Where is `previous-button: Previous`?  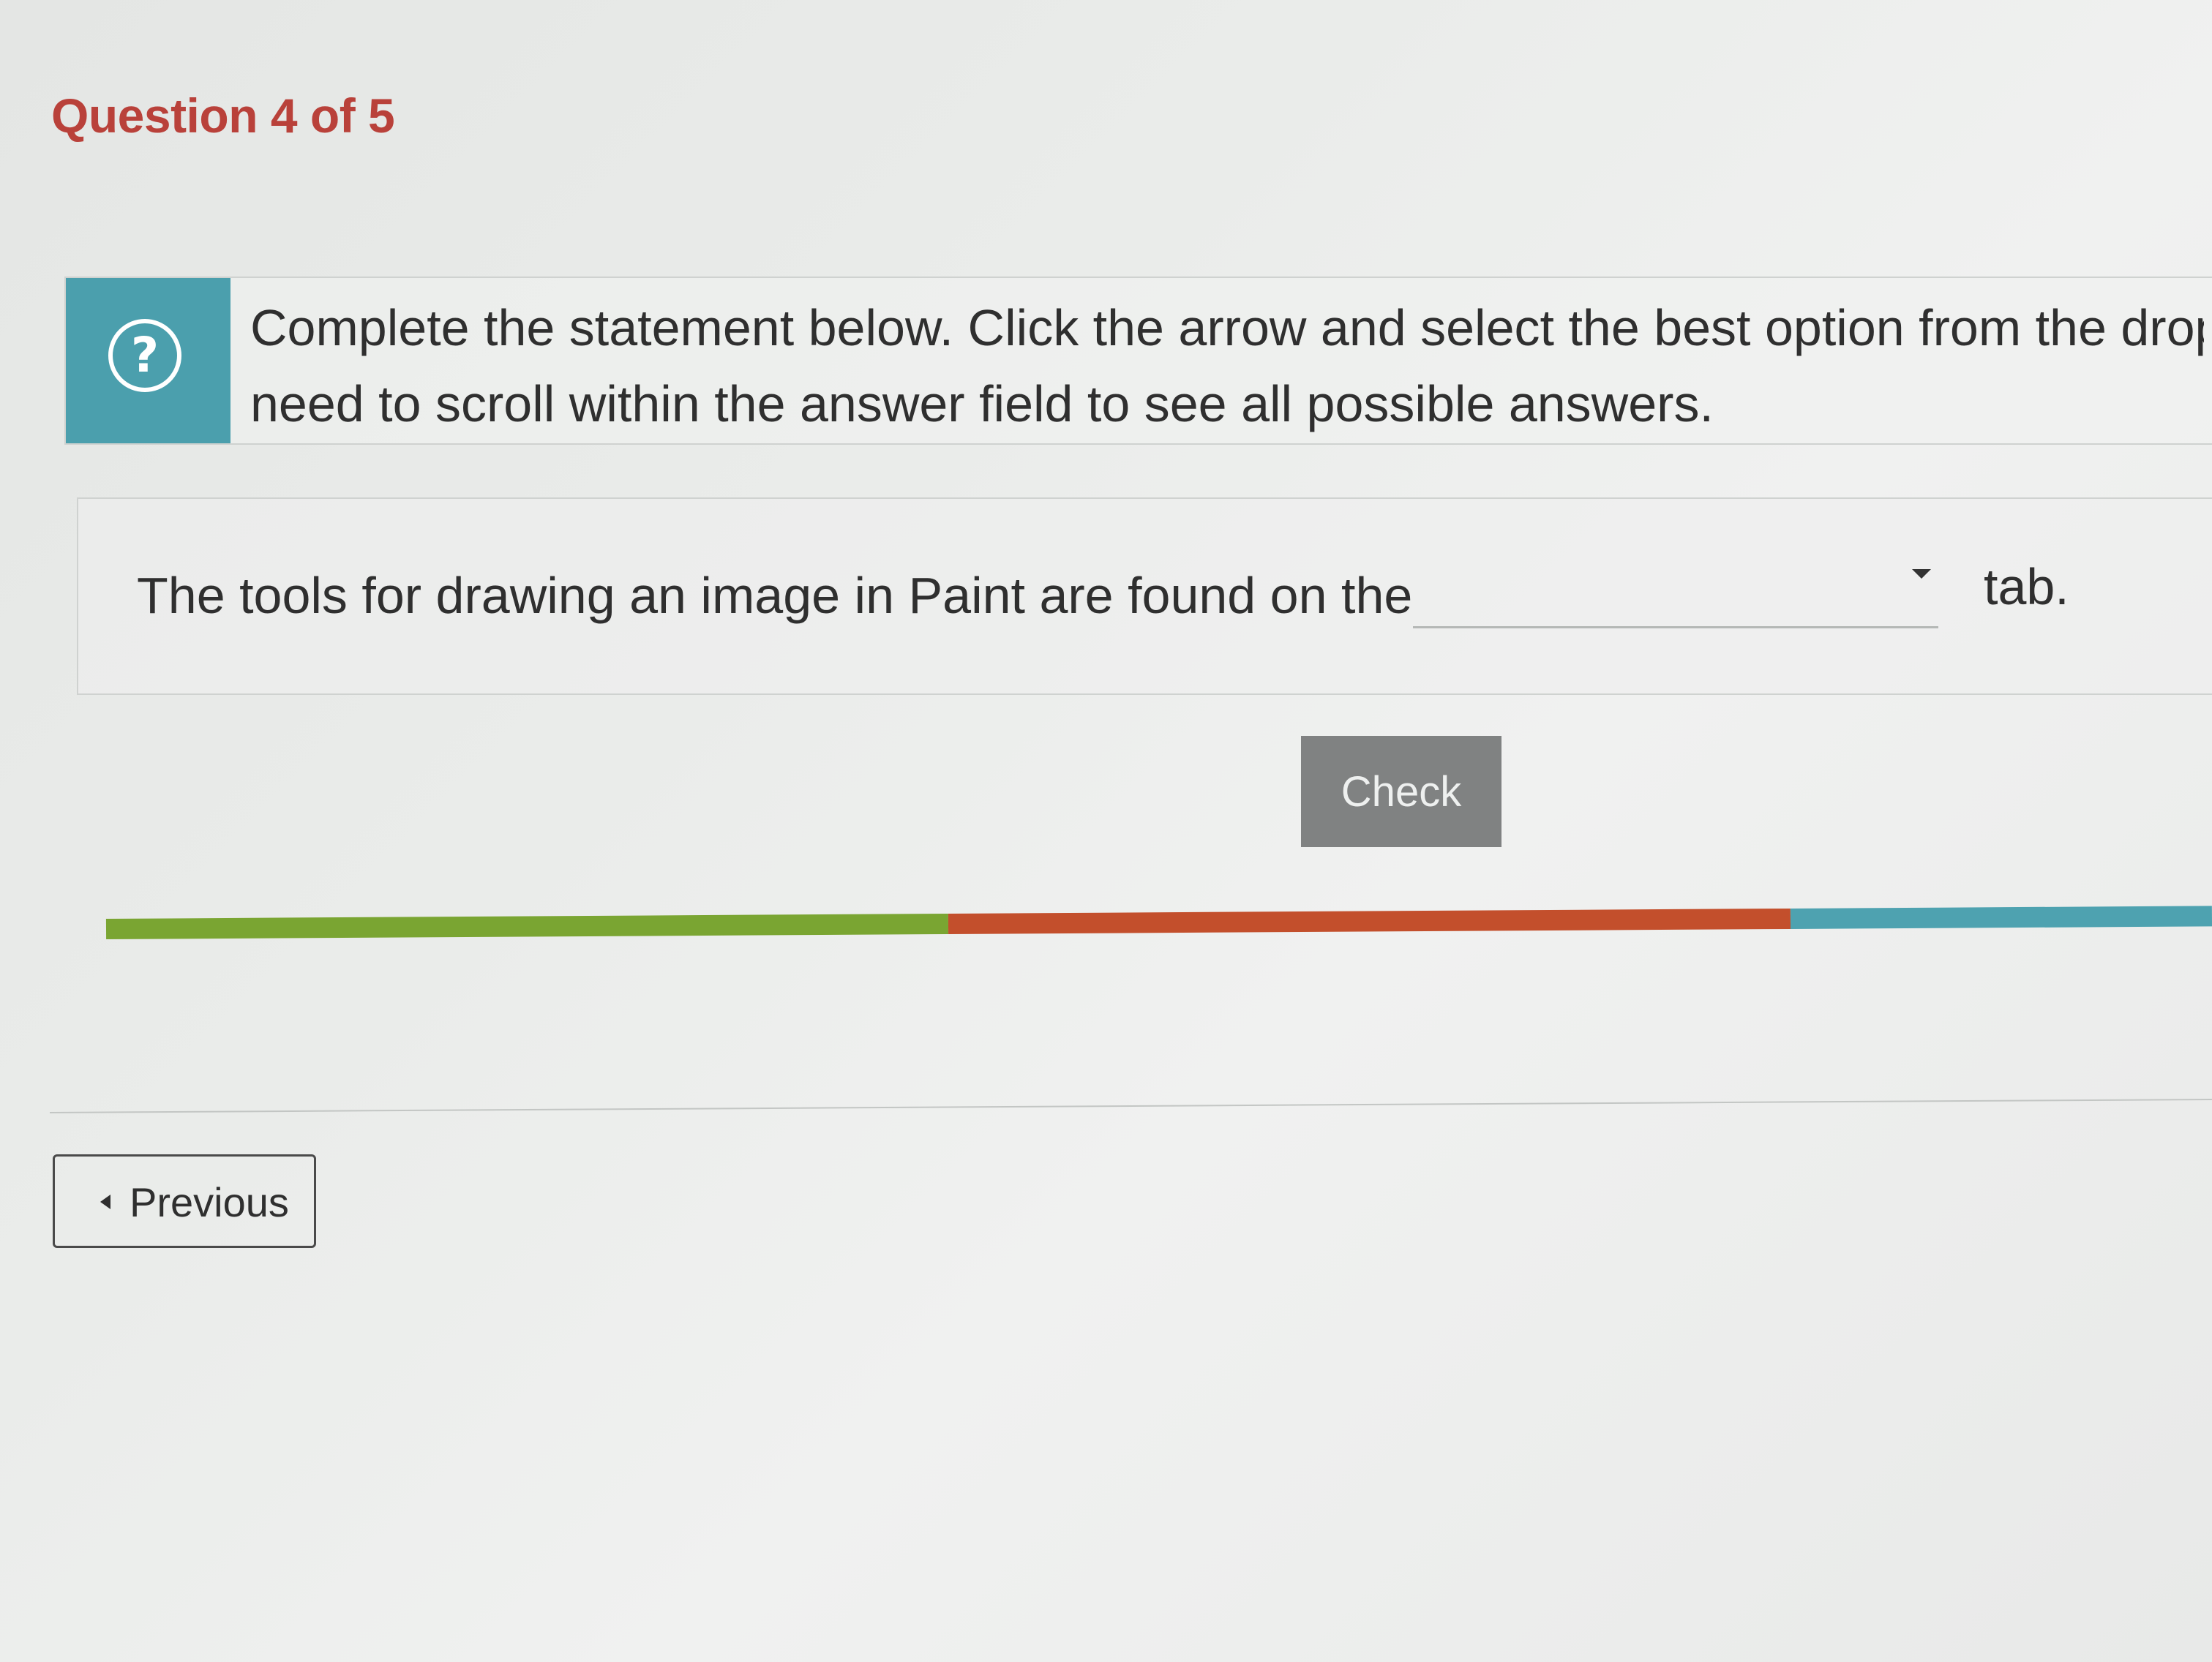
previous-button: Previous is located at coordinates (184, 1201).